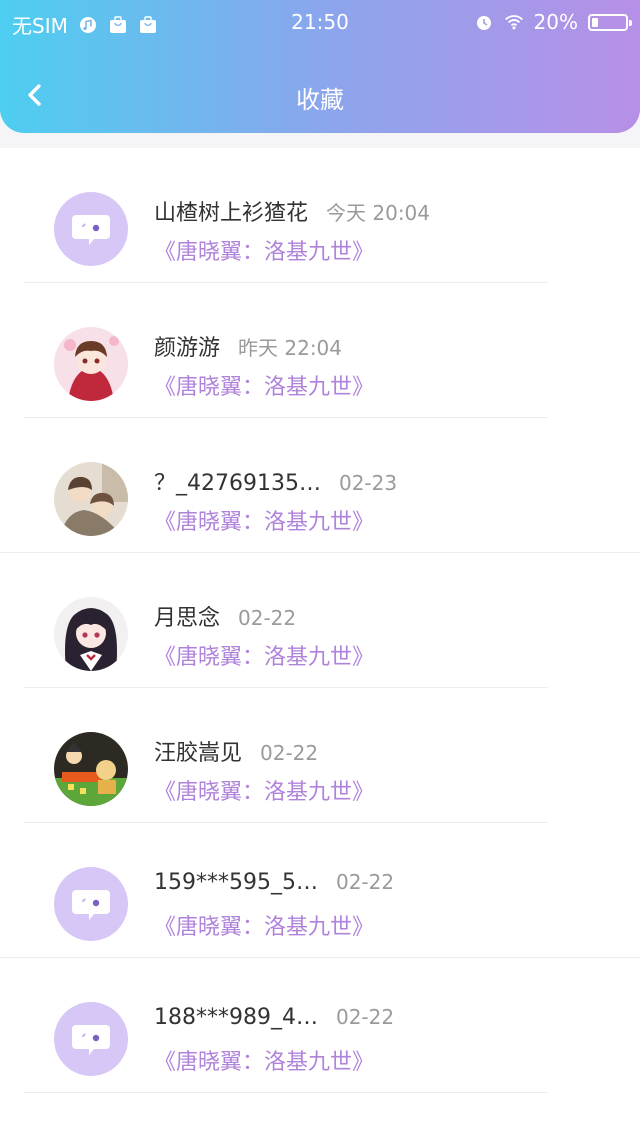 Image resolution: width=640 pixels, height=1138 pixels. I want to click on battery-percent: 20%, so click(555, 22).